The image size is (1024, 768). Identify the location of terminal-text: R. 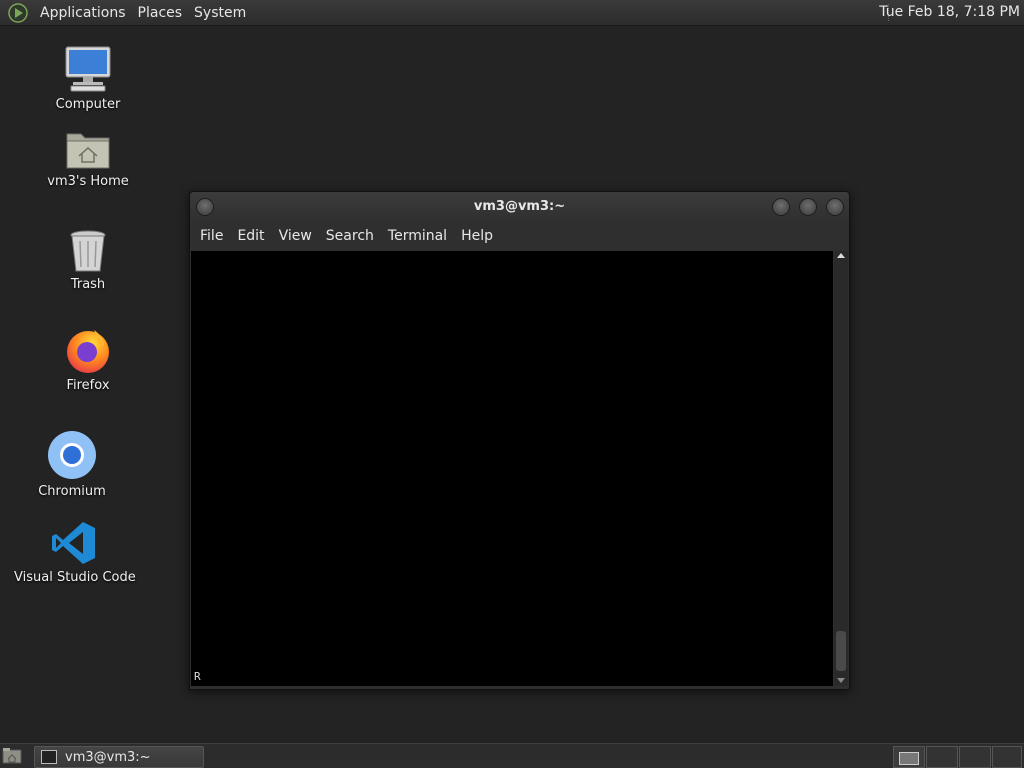
(197, 676).